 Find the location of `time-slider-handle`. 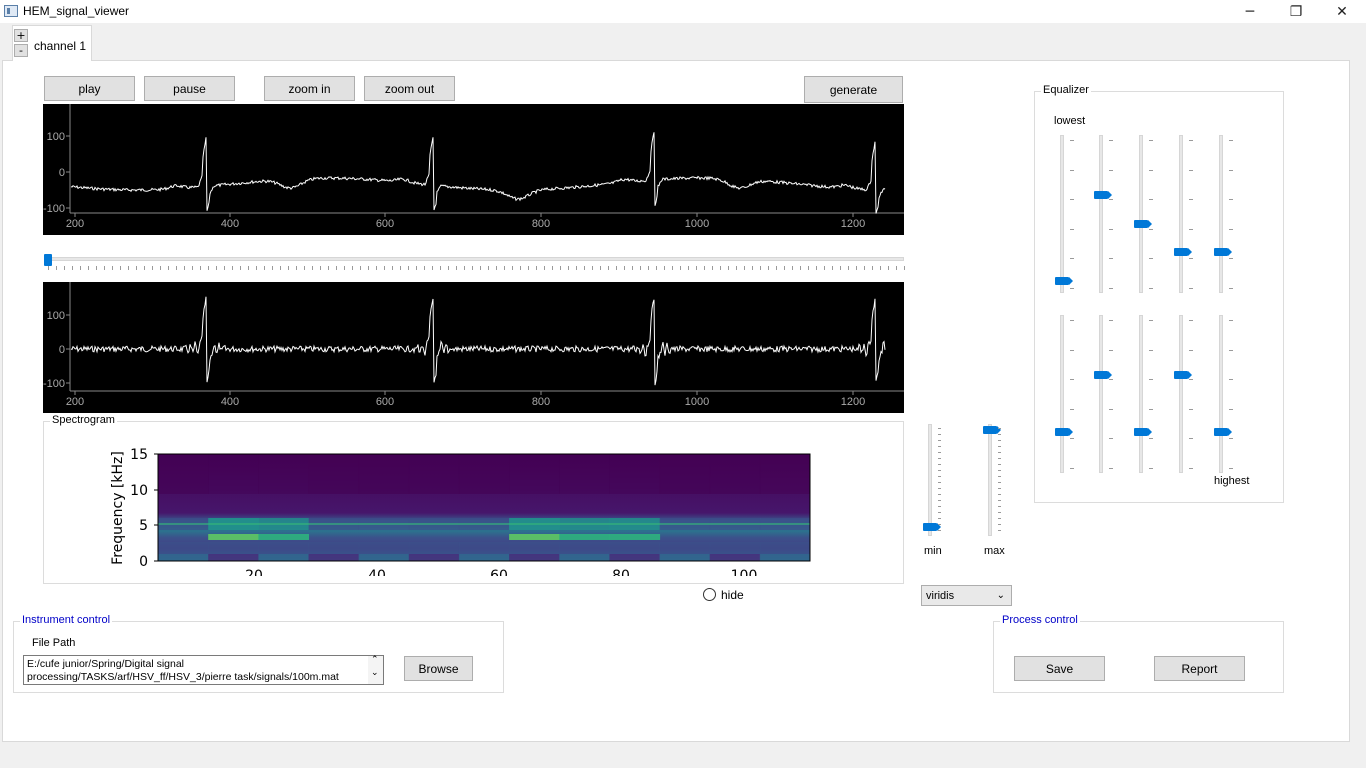

time-slider-handle is located at coordinates (48, 260).